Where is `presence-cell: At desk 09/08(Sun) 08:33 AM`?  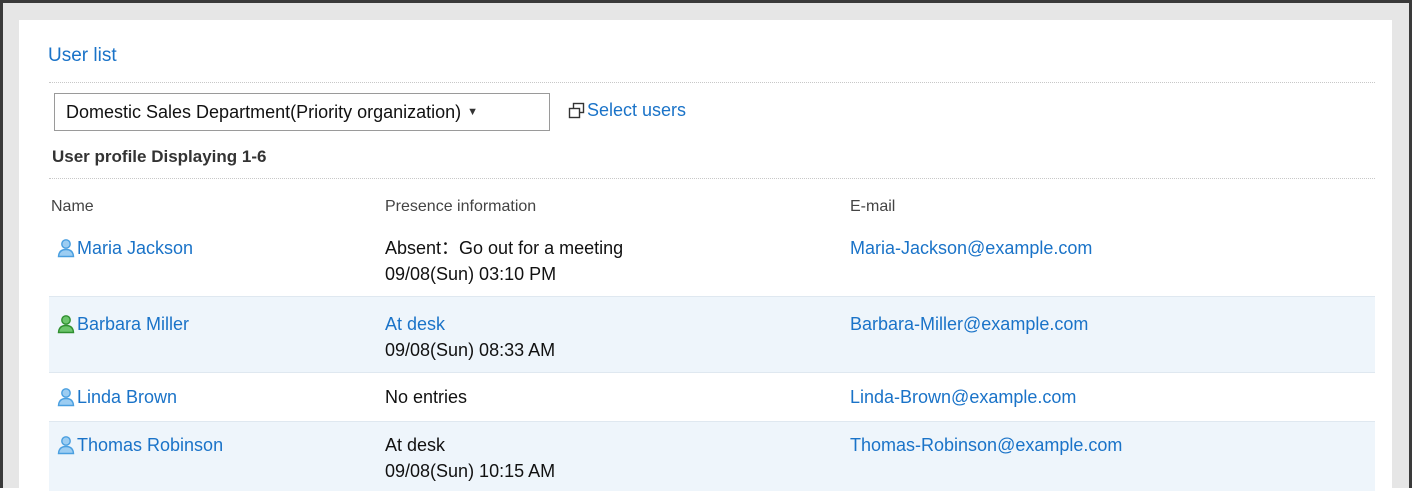
presence-cell: At desk 09/08(Sun) 08:33 AM is located at coordinates (470, 337).